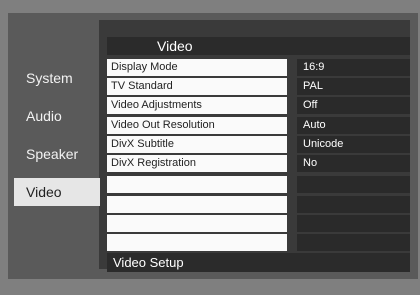 The image size is (420, 295). What do you see at coordinates (56, 78) in the screenshot?
I see `sidebar-item-system: System` at bounding box center [56, 78].